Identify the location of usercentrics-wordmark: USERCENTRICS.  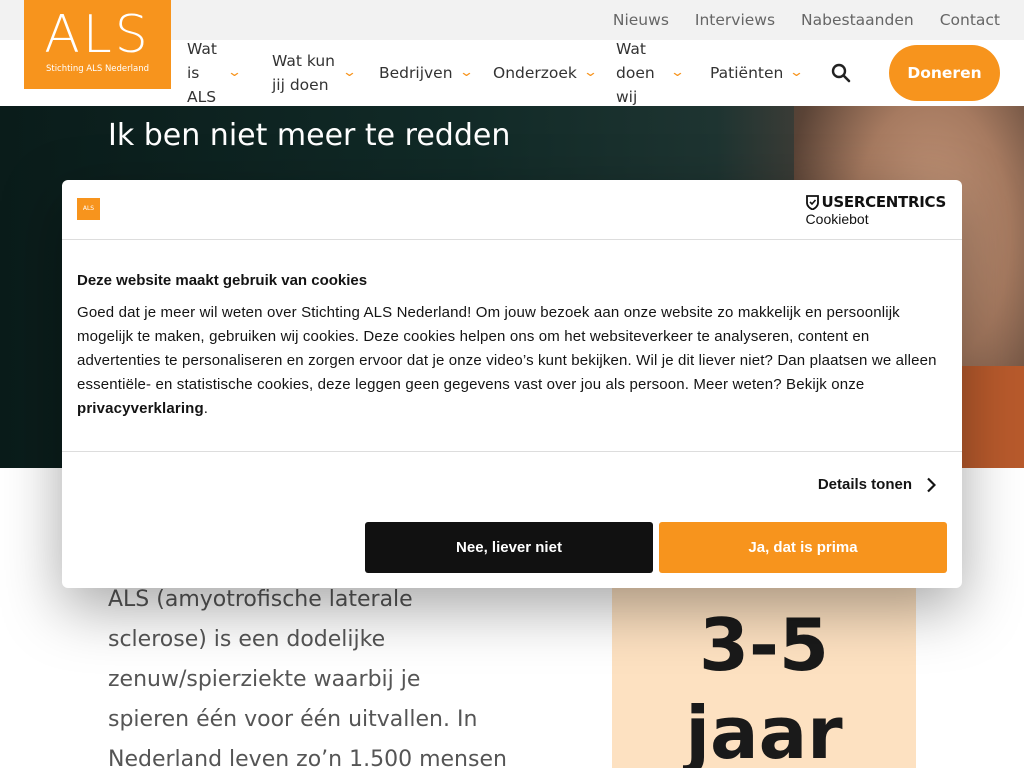
(876, 202).